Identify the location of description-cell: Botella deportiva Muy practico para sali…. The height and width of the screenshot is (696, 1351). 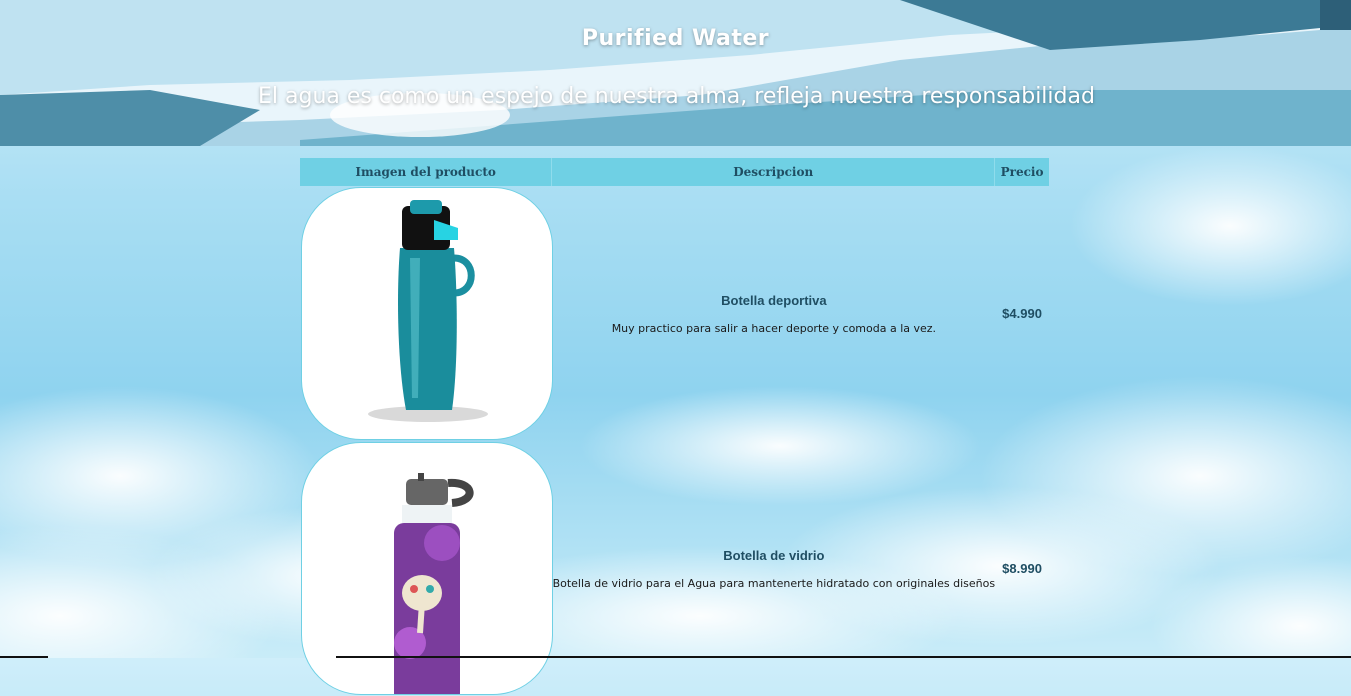
(774, 313).